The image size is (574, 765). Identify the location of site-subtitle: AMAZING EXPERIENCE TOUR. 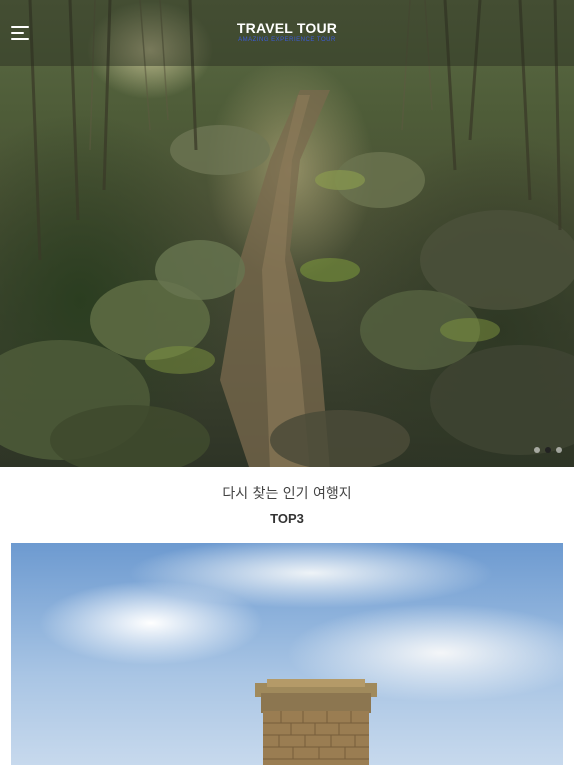
(287, 40).